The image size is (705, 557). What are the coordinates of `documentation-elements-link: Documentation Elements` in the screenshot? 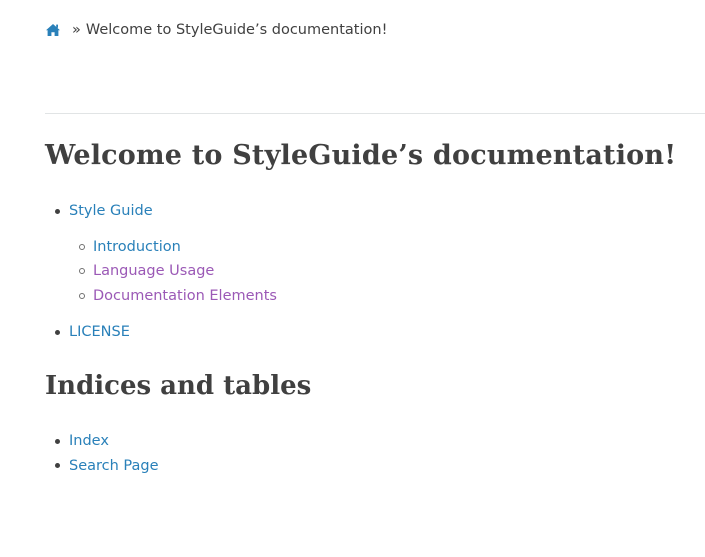 It's located at (185, 296).